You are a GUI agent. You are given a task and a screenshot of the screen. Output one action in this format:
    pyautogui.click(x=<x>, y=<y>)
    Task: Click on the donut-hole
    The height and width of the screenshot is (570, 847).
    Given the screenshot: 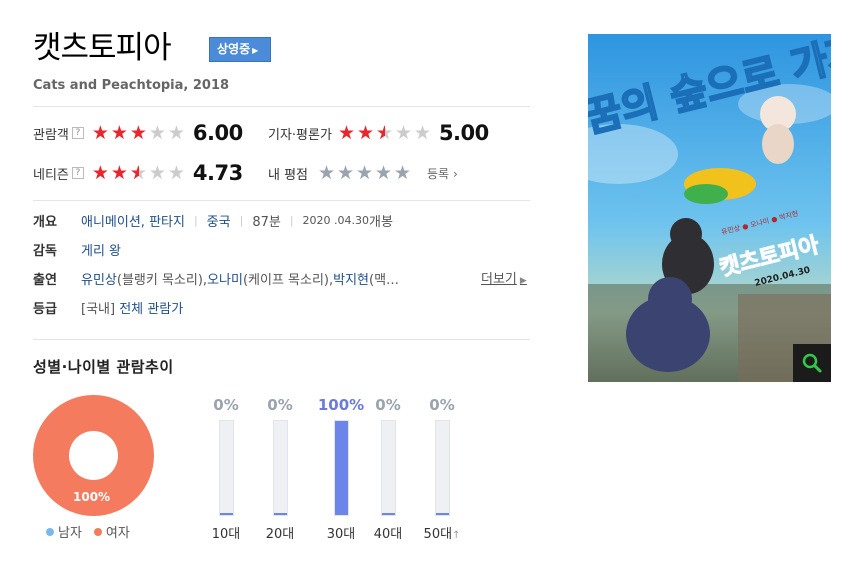 What is the action you would take?
    pyautogui.click(x=93, y=455)
    